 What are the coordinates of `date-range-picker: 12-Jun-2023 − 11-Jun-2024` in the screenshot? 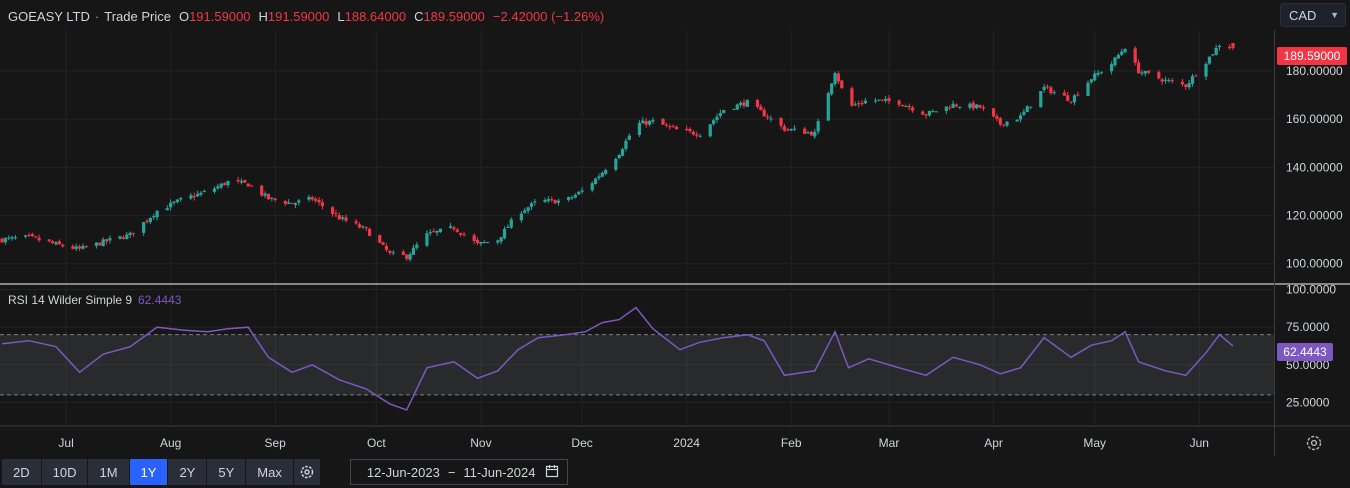 It's located at (459, 472).